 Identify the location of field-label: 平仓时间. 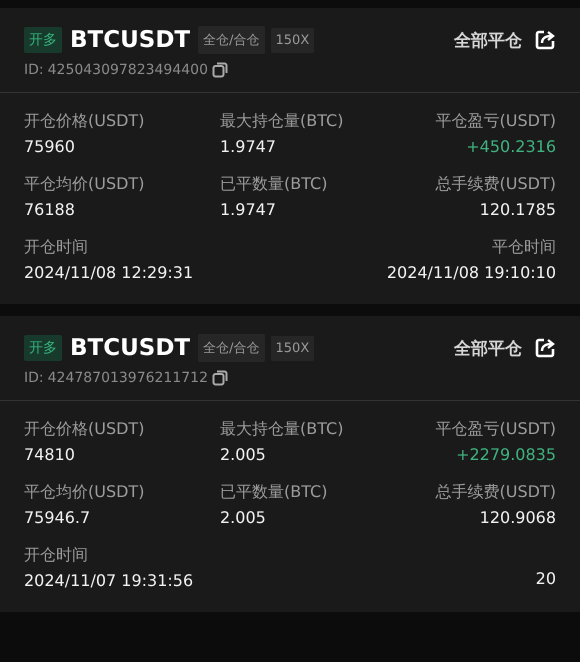
(524, 247).